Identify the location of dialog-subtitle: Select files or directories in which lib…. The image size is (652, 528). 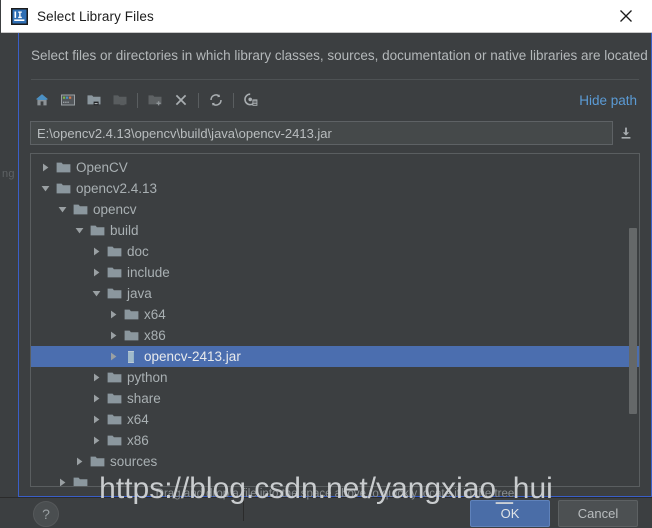
(339, 55).